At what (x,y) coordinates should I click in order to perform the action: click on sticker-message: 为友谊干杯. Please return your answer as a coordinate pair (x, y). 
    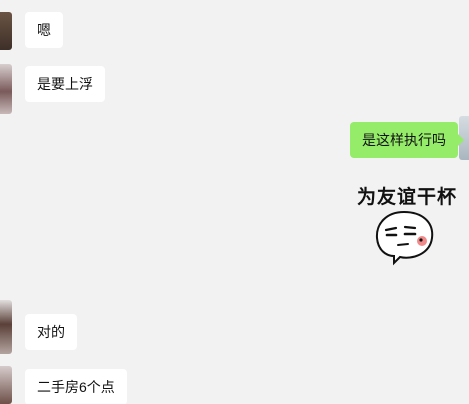
    Looking at the image, I should click on (407, 222).